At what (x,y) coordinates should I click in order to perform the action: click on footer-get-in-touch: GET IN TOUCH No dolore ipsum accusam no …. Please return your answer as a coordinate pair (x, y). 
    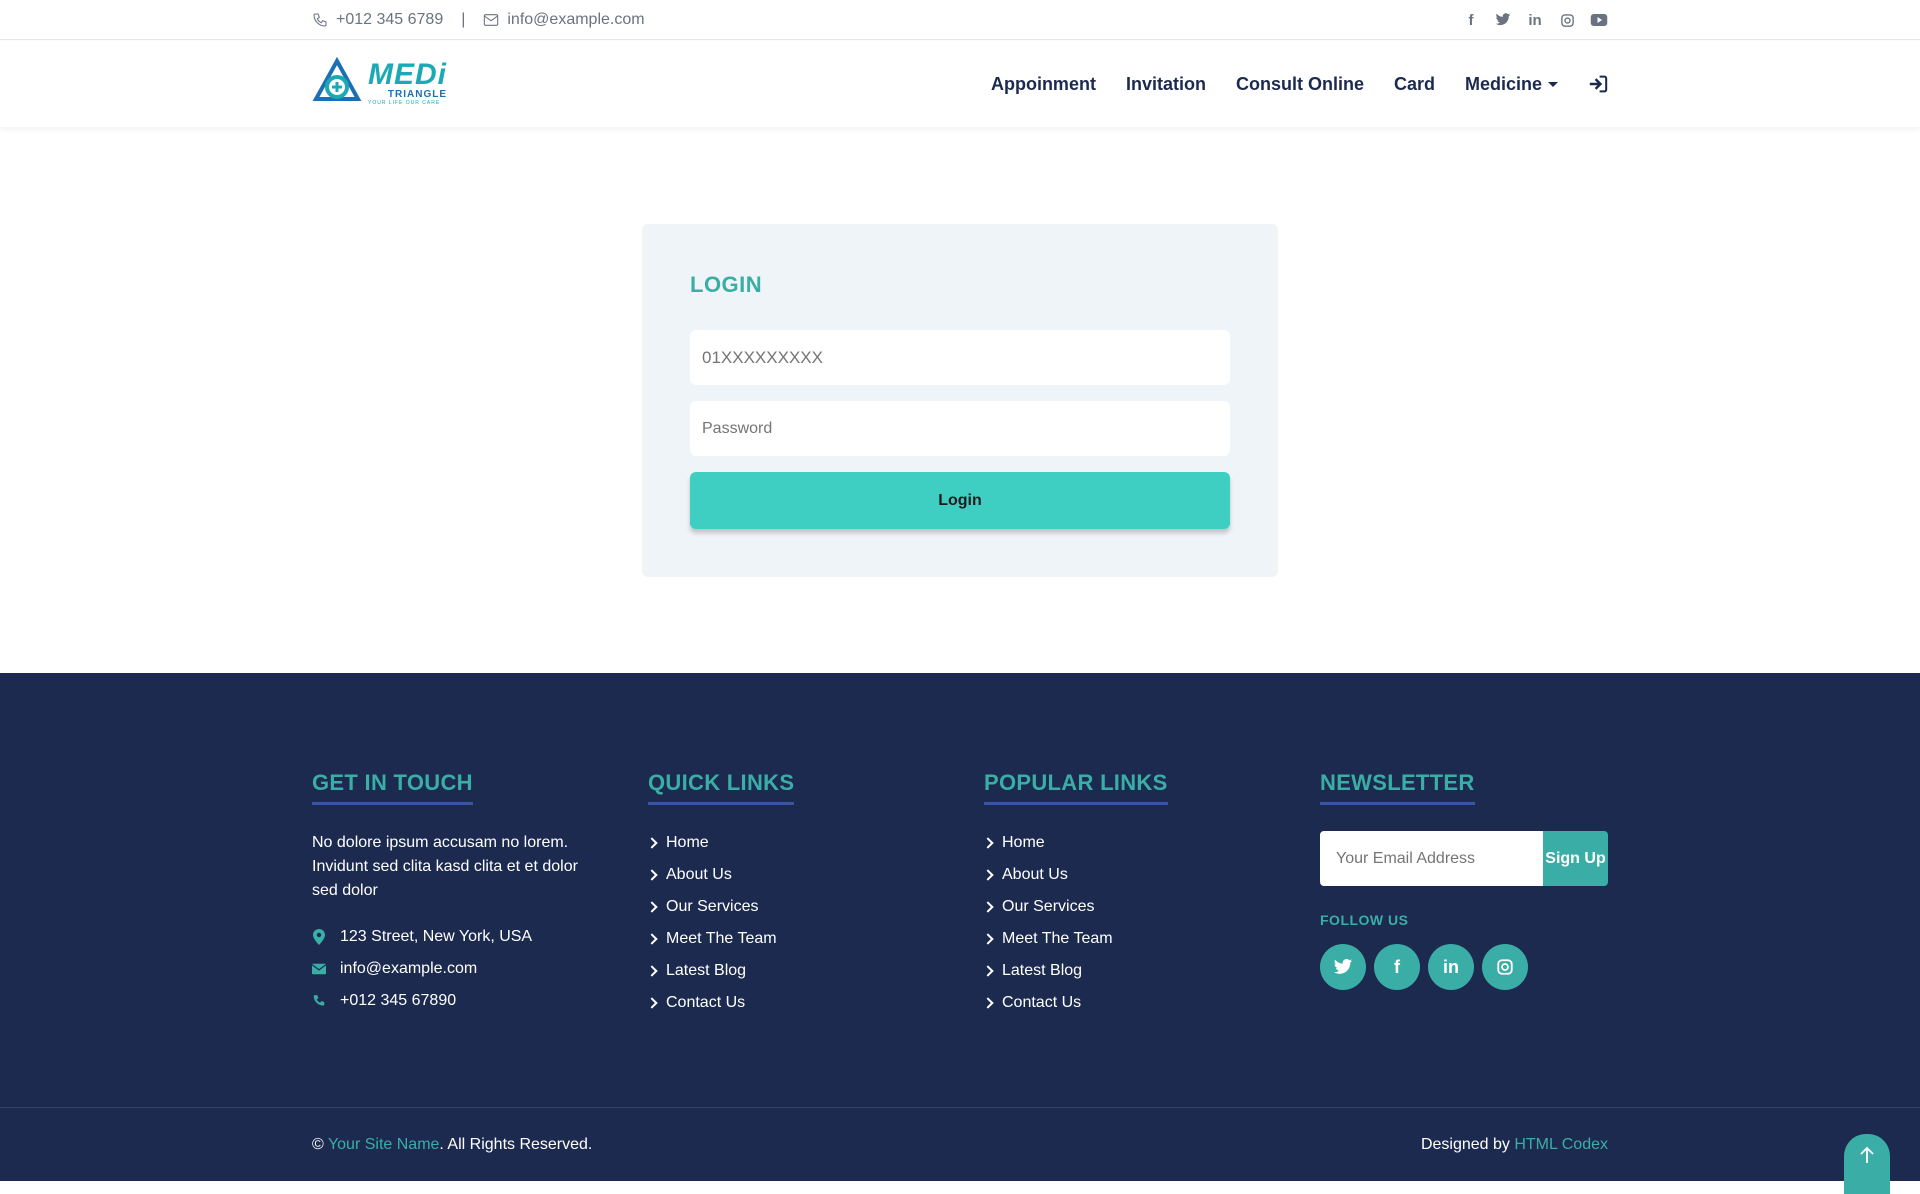
    Looking at the image, I should click on (457, 890).